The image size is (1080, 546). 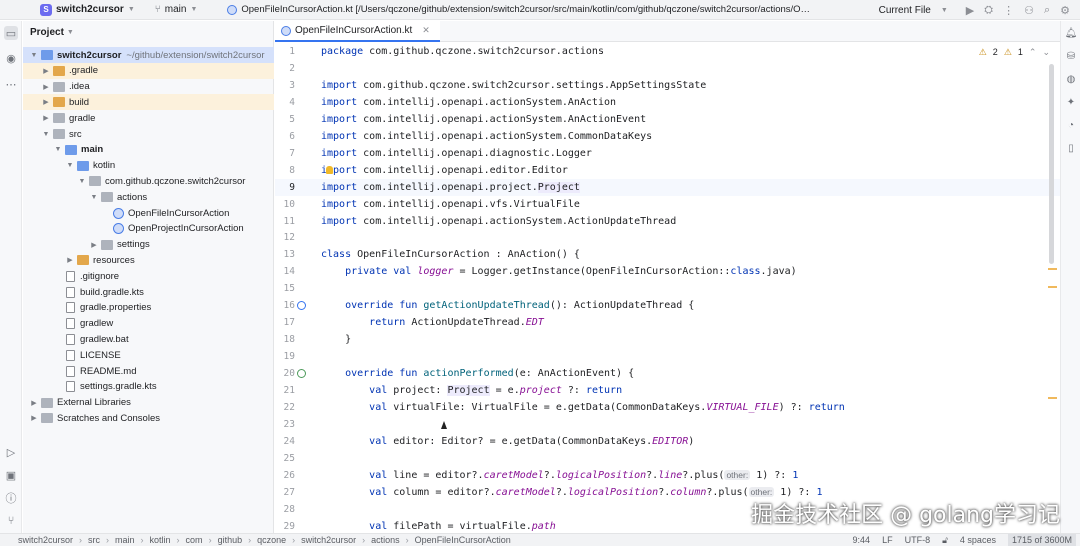 What do you see at coordinates (285, 424) in the screenshot?
I see `line-number: 23` at bounding box center [285, 424].